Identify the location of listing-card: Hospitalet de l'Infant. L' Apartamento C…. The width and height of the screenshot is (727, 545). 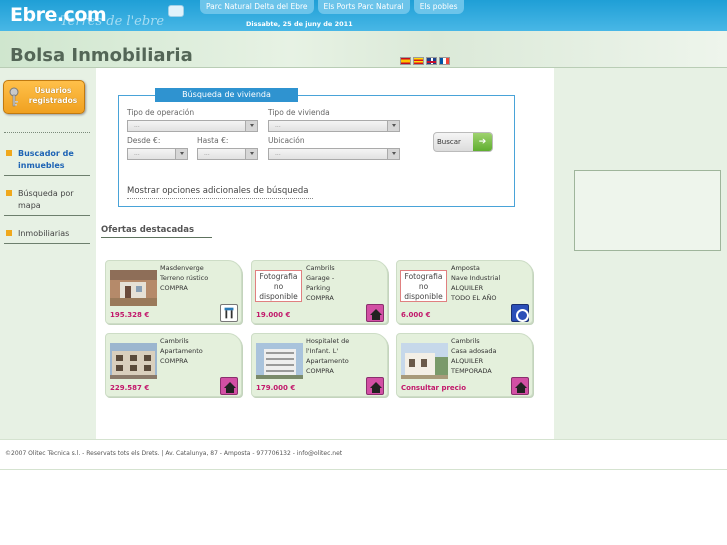
(319, 365).